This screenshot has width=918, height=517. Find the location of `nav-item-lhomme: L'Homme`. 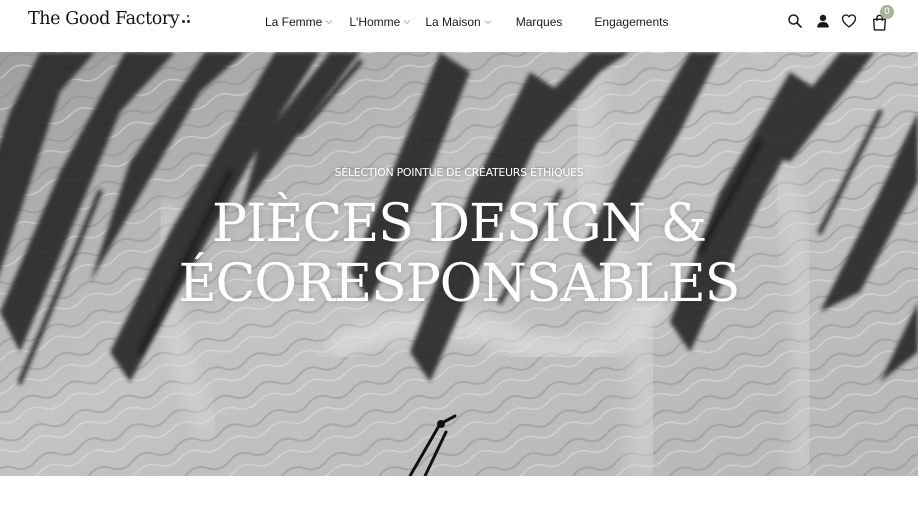

nav-item-lhomme: L'Homme is located at coordinates (380, 22).